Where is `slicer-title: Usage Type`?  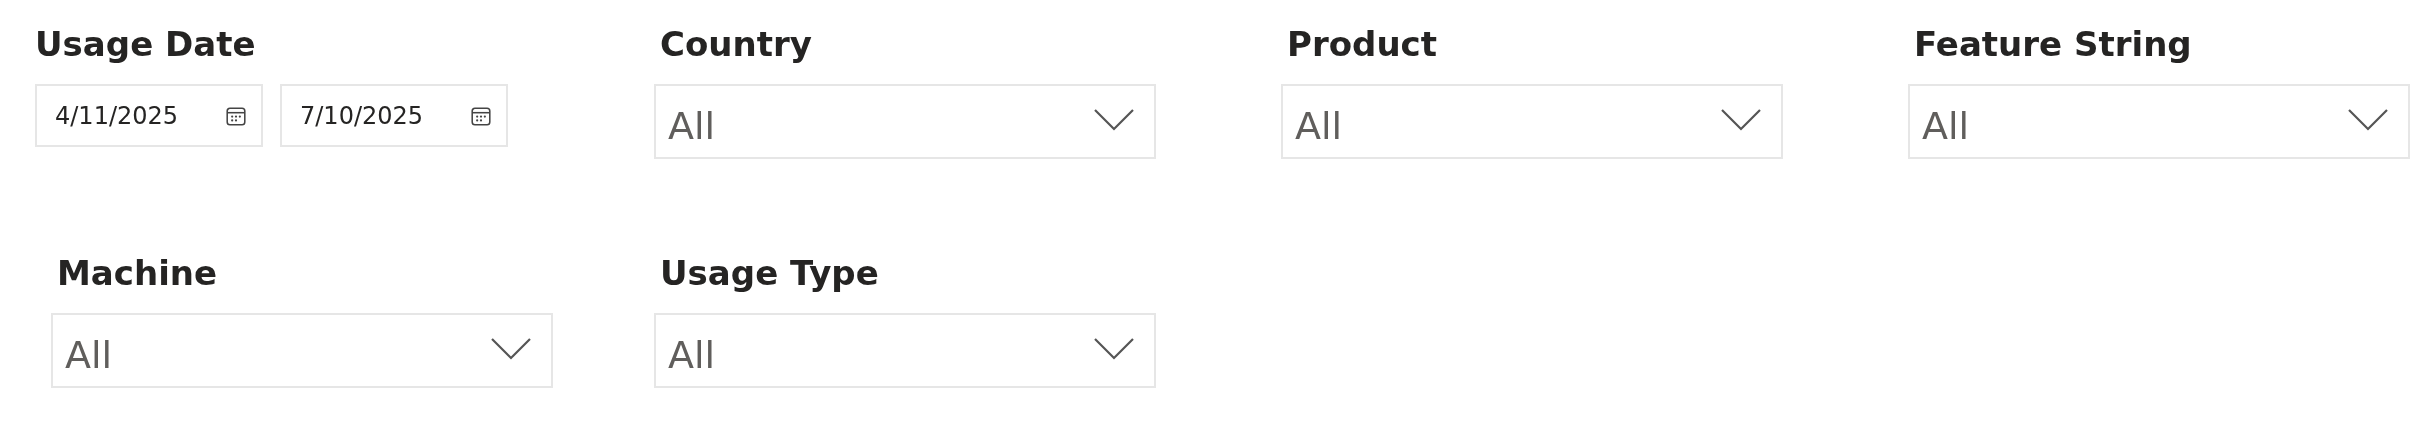
slicer-title: Usage Type is located at coordinates (769, 273).